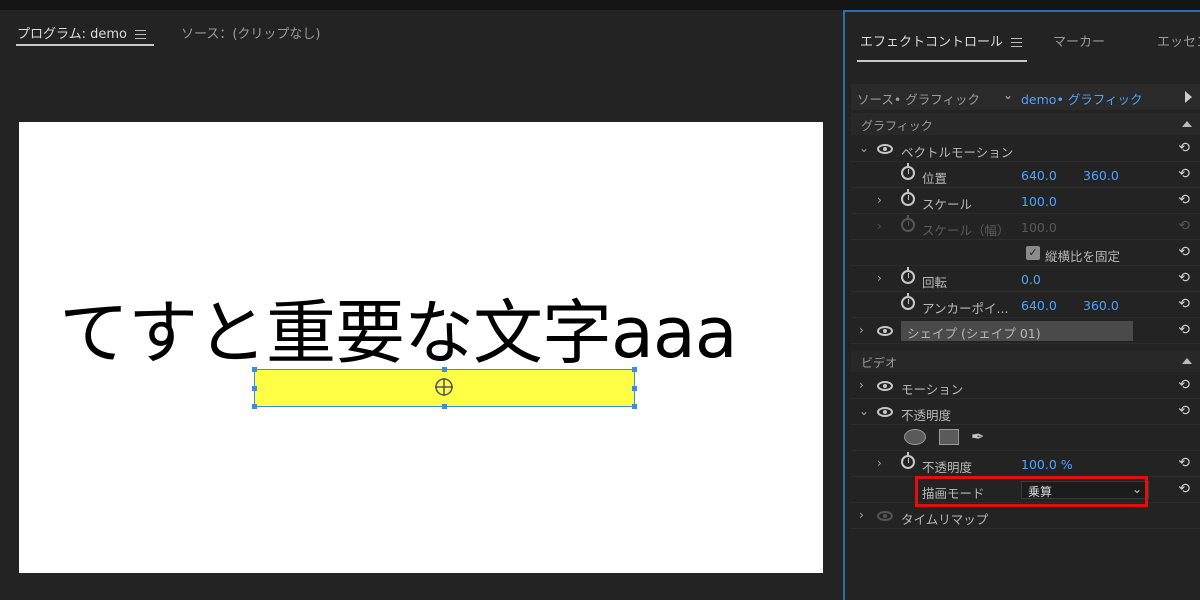  Describe the element at coordinates (600, 5) in the screenshot. I see `window-top-strip` at that location.